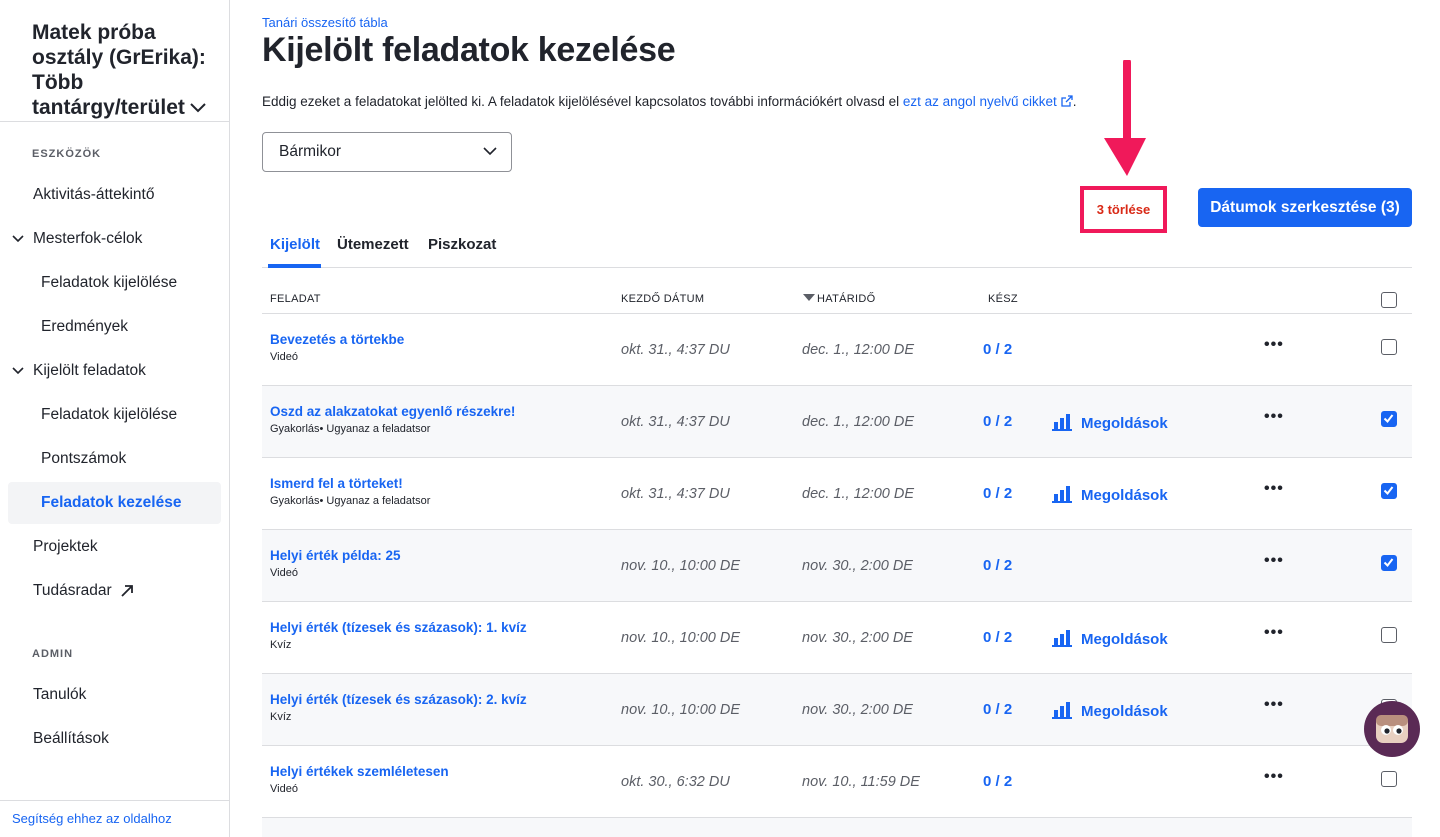 The height and width of the screenshot is (837, 1440). Describe the element at coordinates (359, 771) in the screenshot. I see `task-name-link: Helyi értékek szemléletesen` at that location.